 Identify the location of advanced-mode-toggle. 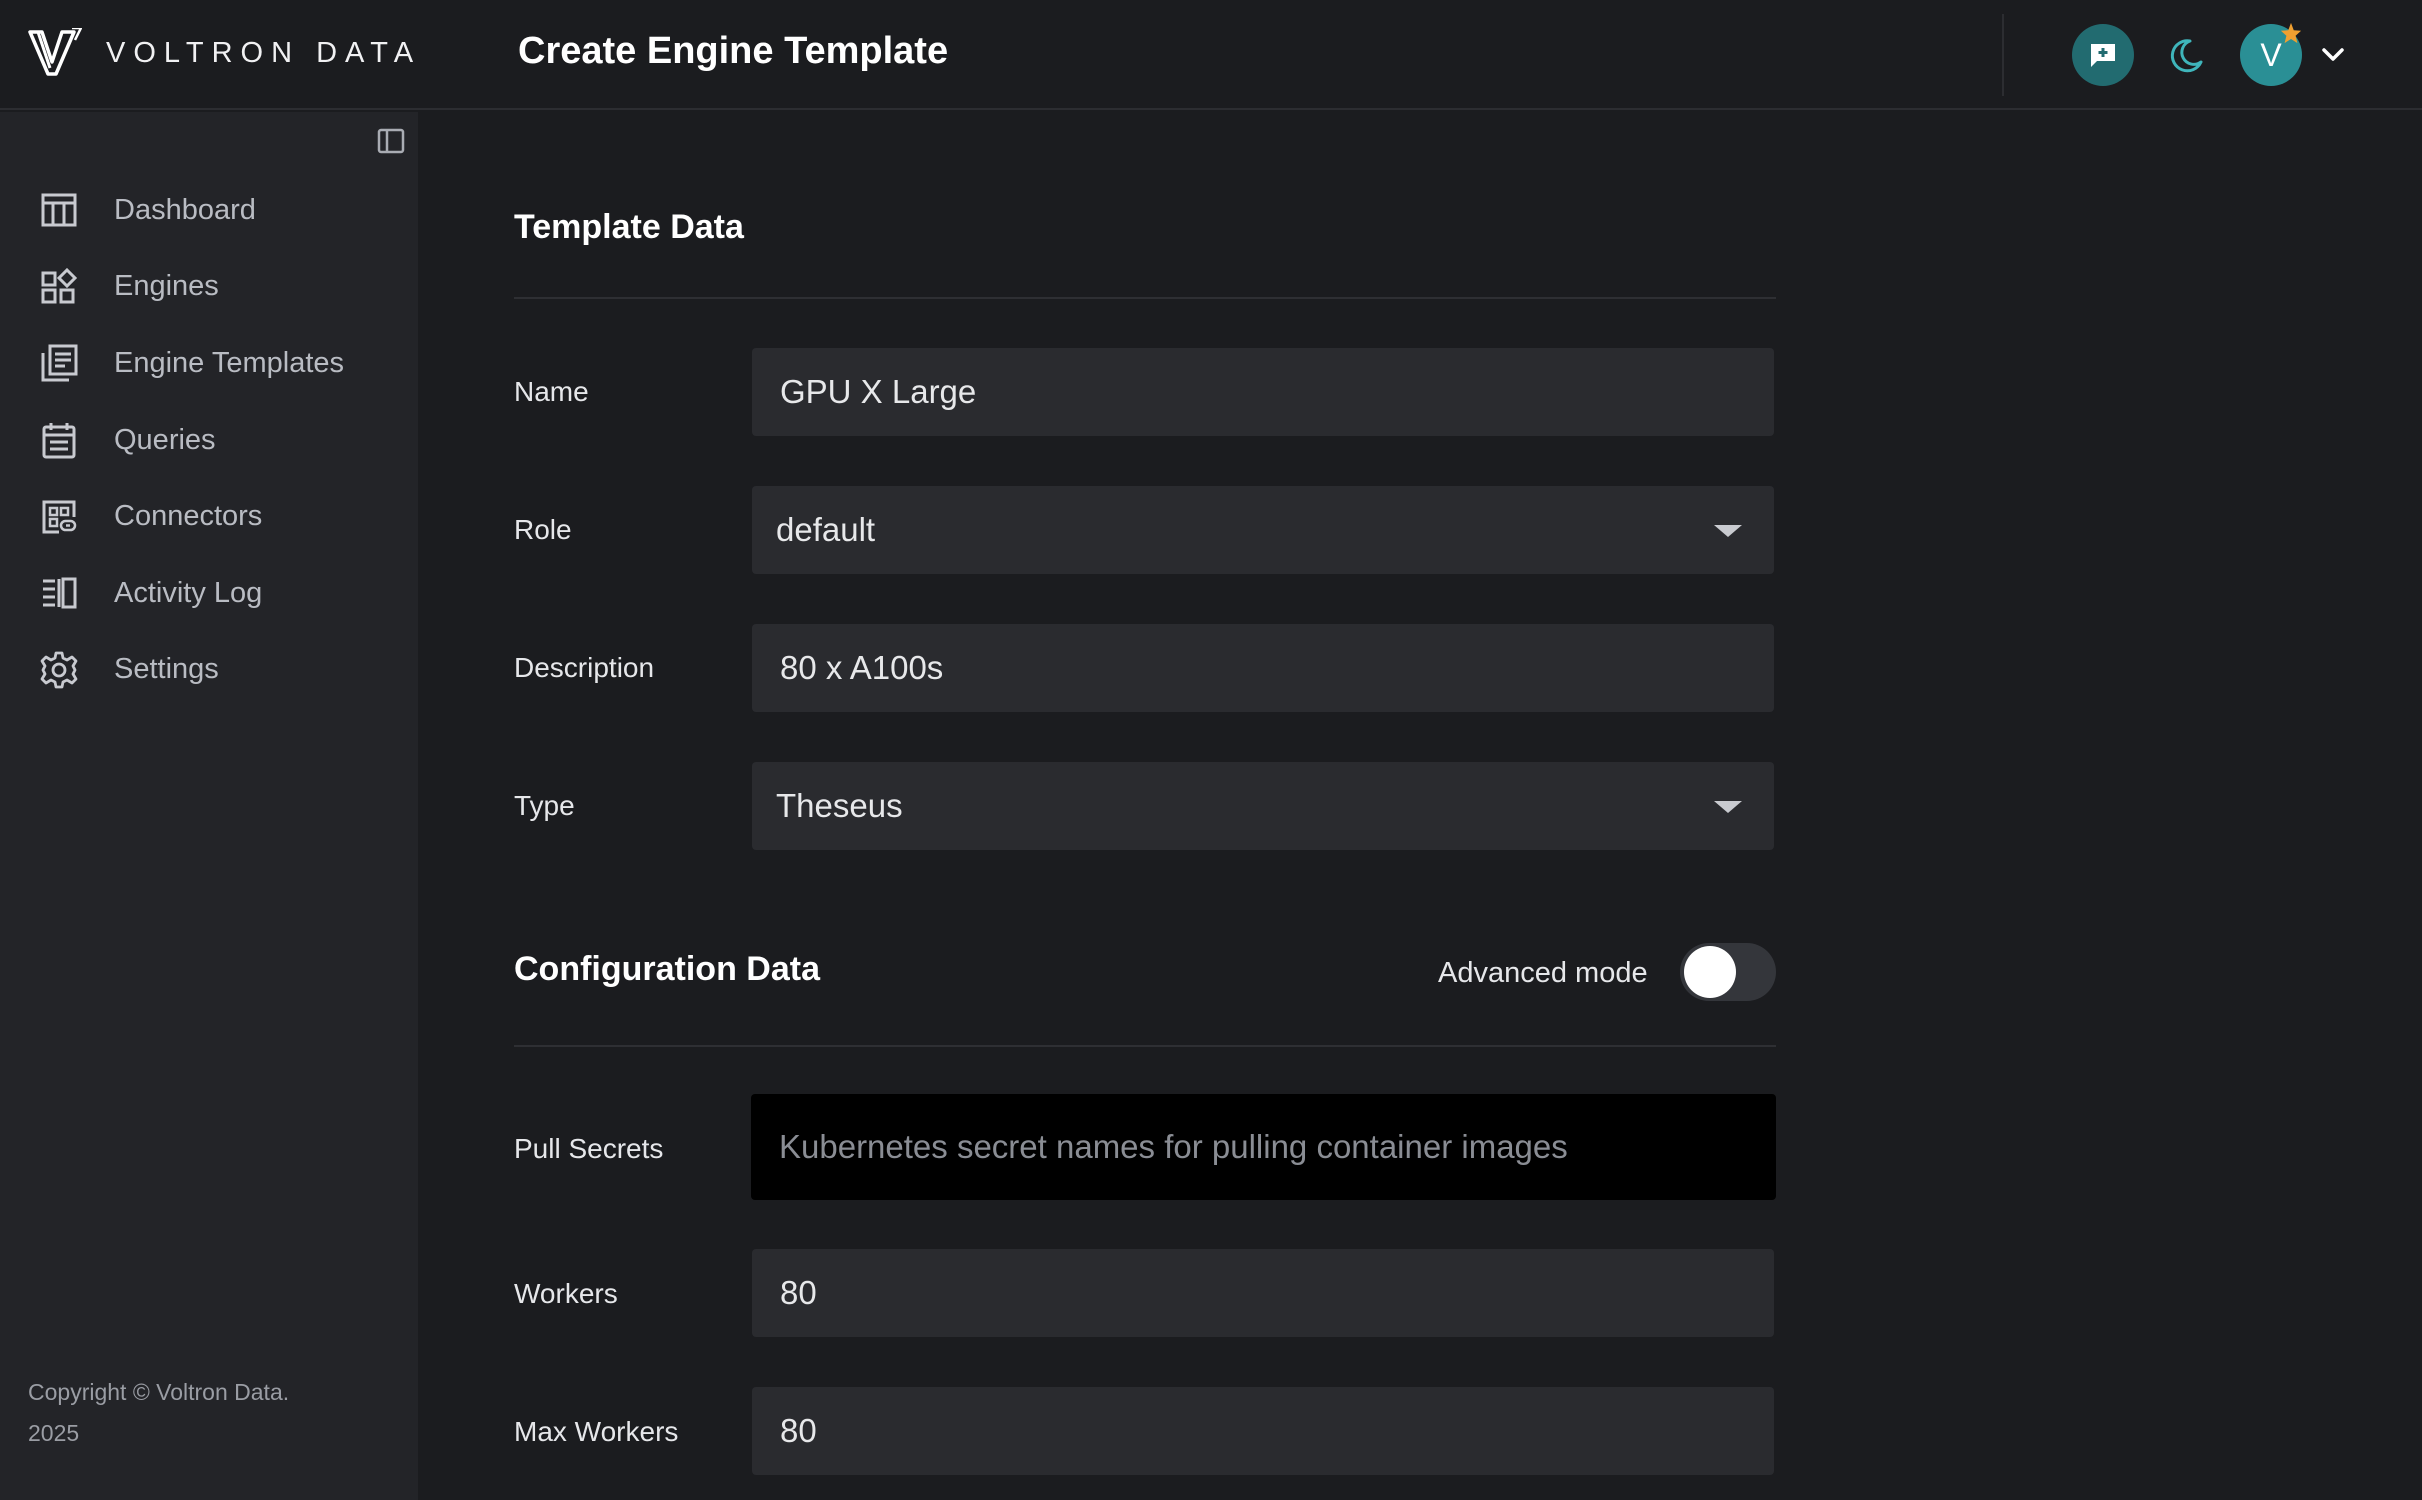
(1728, 972).